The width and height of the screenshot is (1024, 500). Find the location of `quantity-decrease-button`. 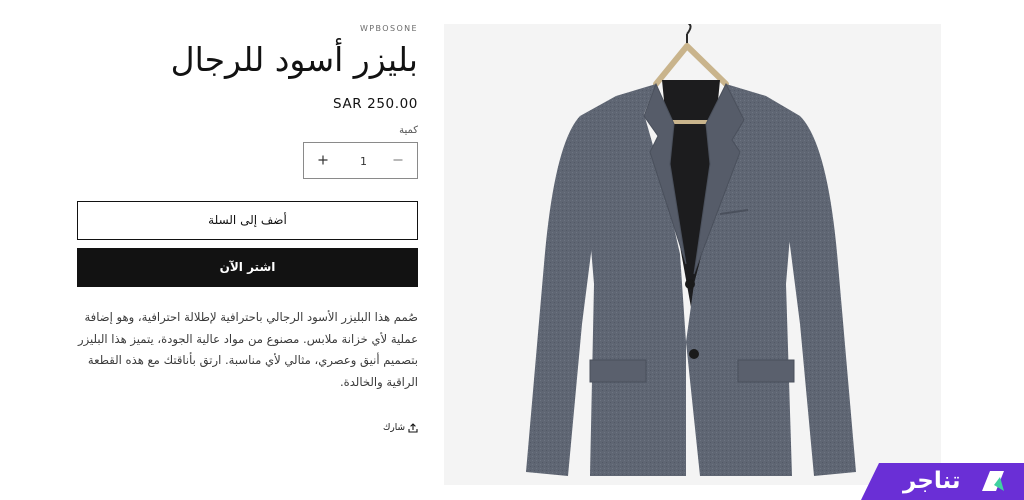

quantity-decrease-button is located at coordinates (398, 160).